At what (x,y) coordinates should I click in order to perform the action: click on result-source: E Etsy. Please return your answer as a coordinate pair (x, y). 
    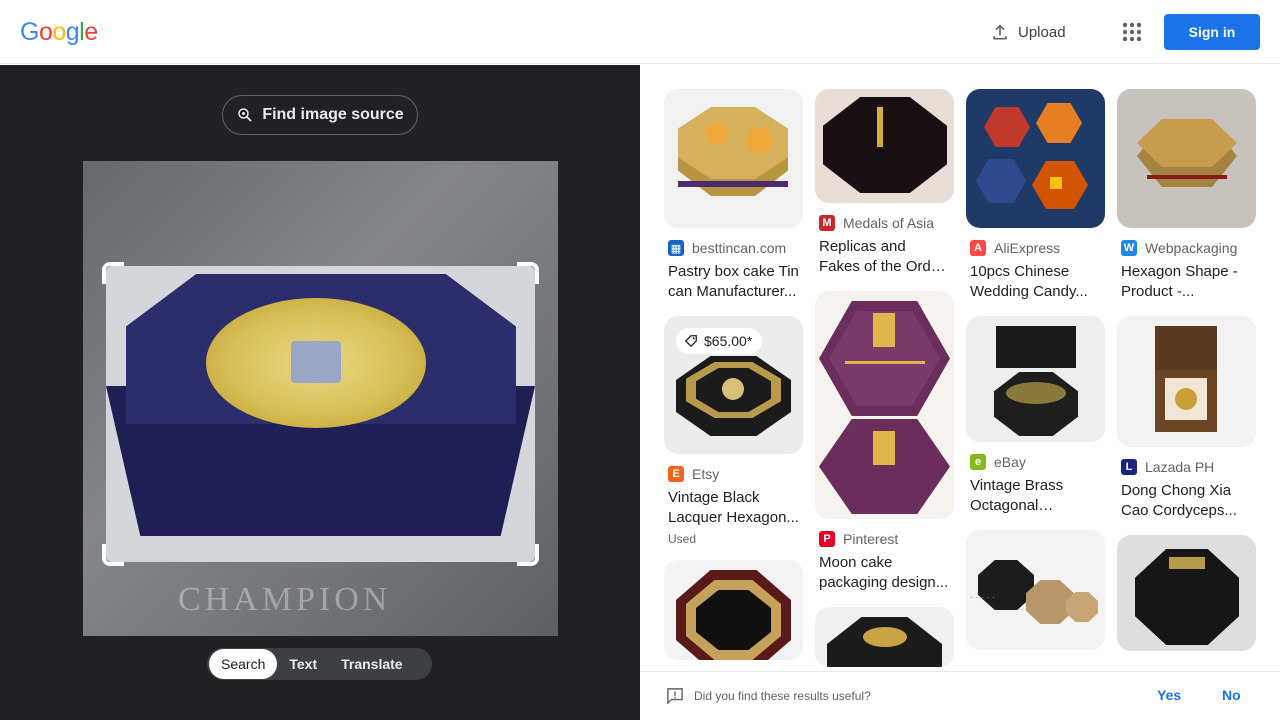
    Looking at the image, I should click on (733, 474).